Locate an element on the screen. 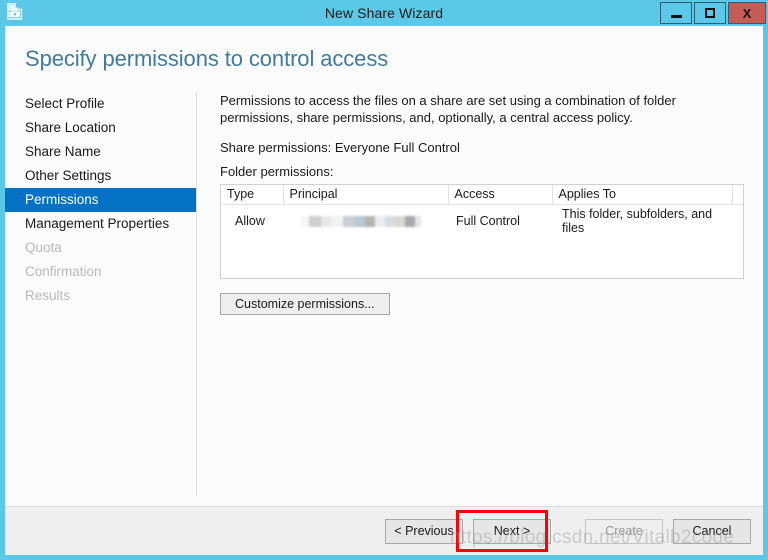 This screenshot has width=768, height=560. create-button: Create is located at coordinates (624, 531).